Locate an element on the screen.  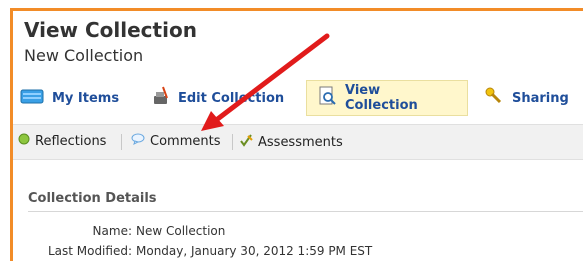
last-modified-value: Monday, January 30, 2012 1:59 PM EST is located at coordinates (254, 251).